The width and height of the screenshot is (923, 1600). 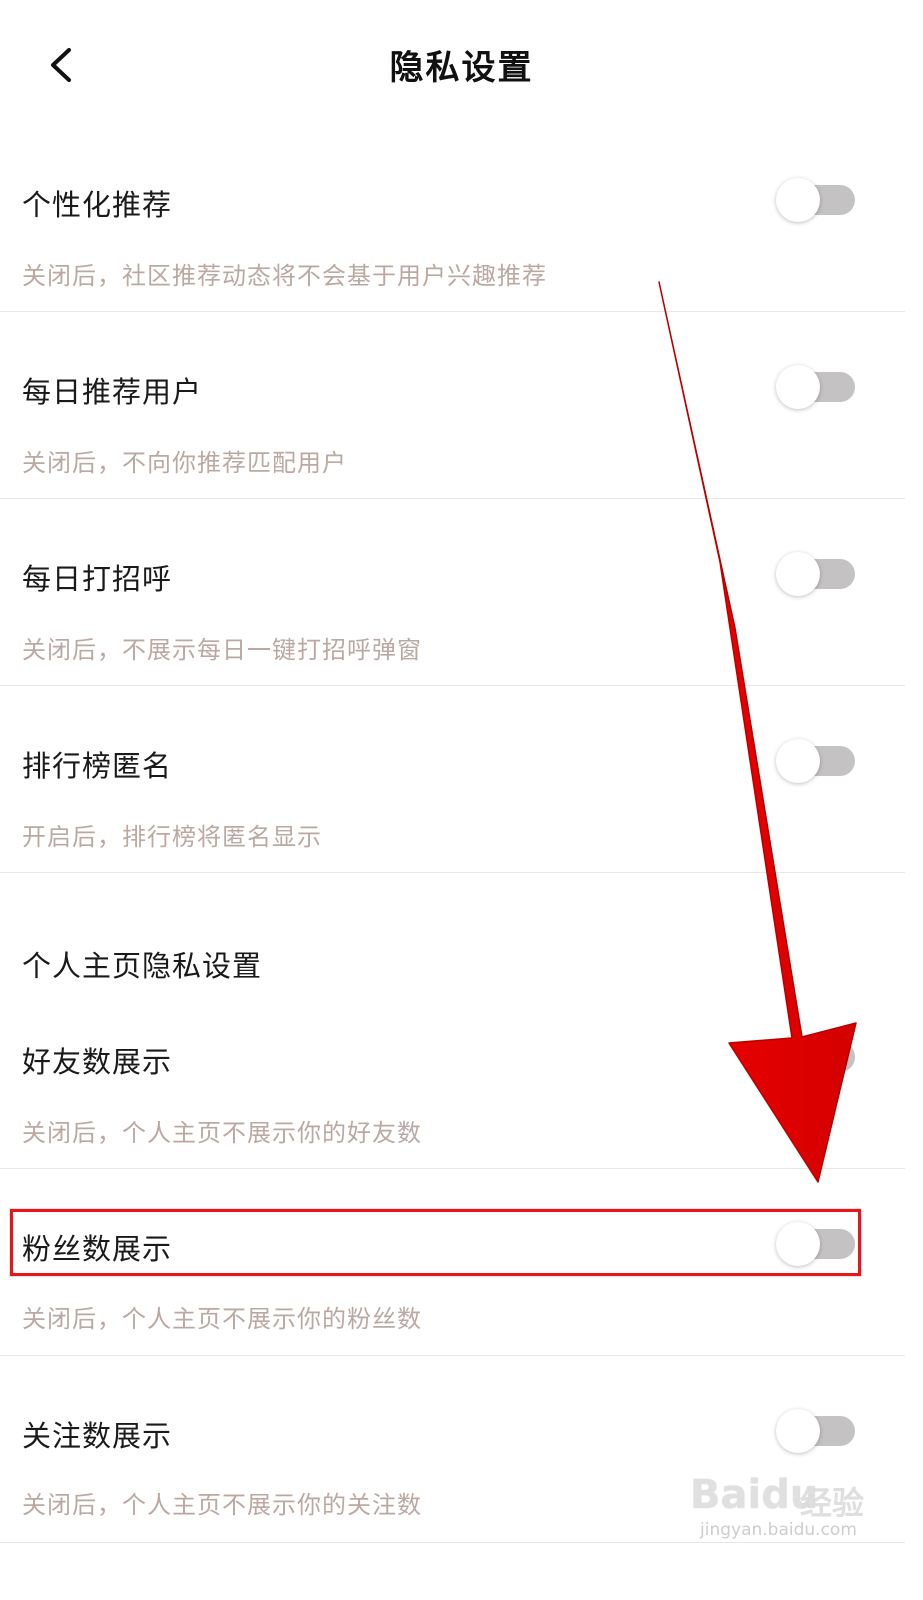 I want to click on setting-title: 个性化推荐, so click(x=97, y=205).